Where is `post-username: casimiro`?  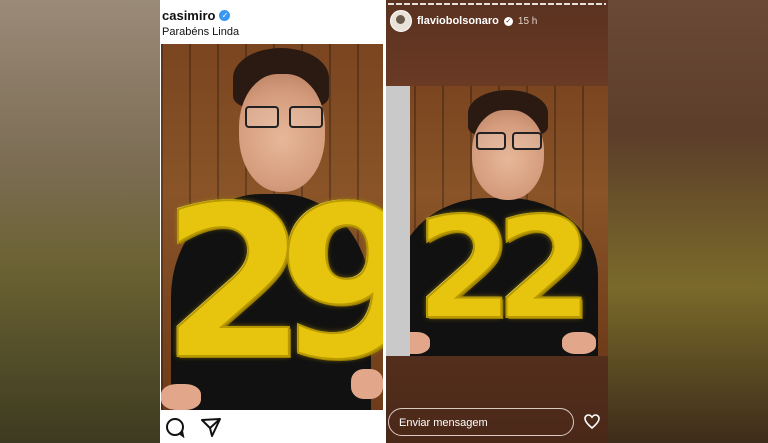 post-username: casimiro is located at coordinates (188, 15).